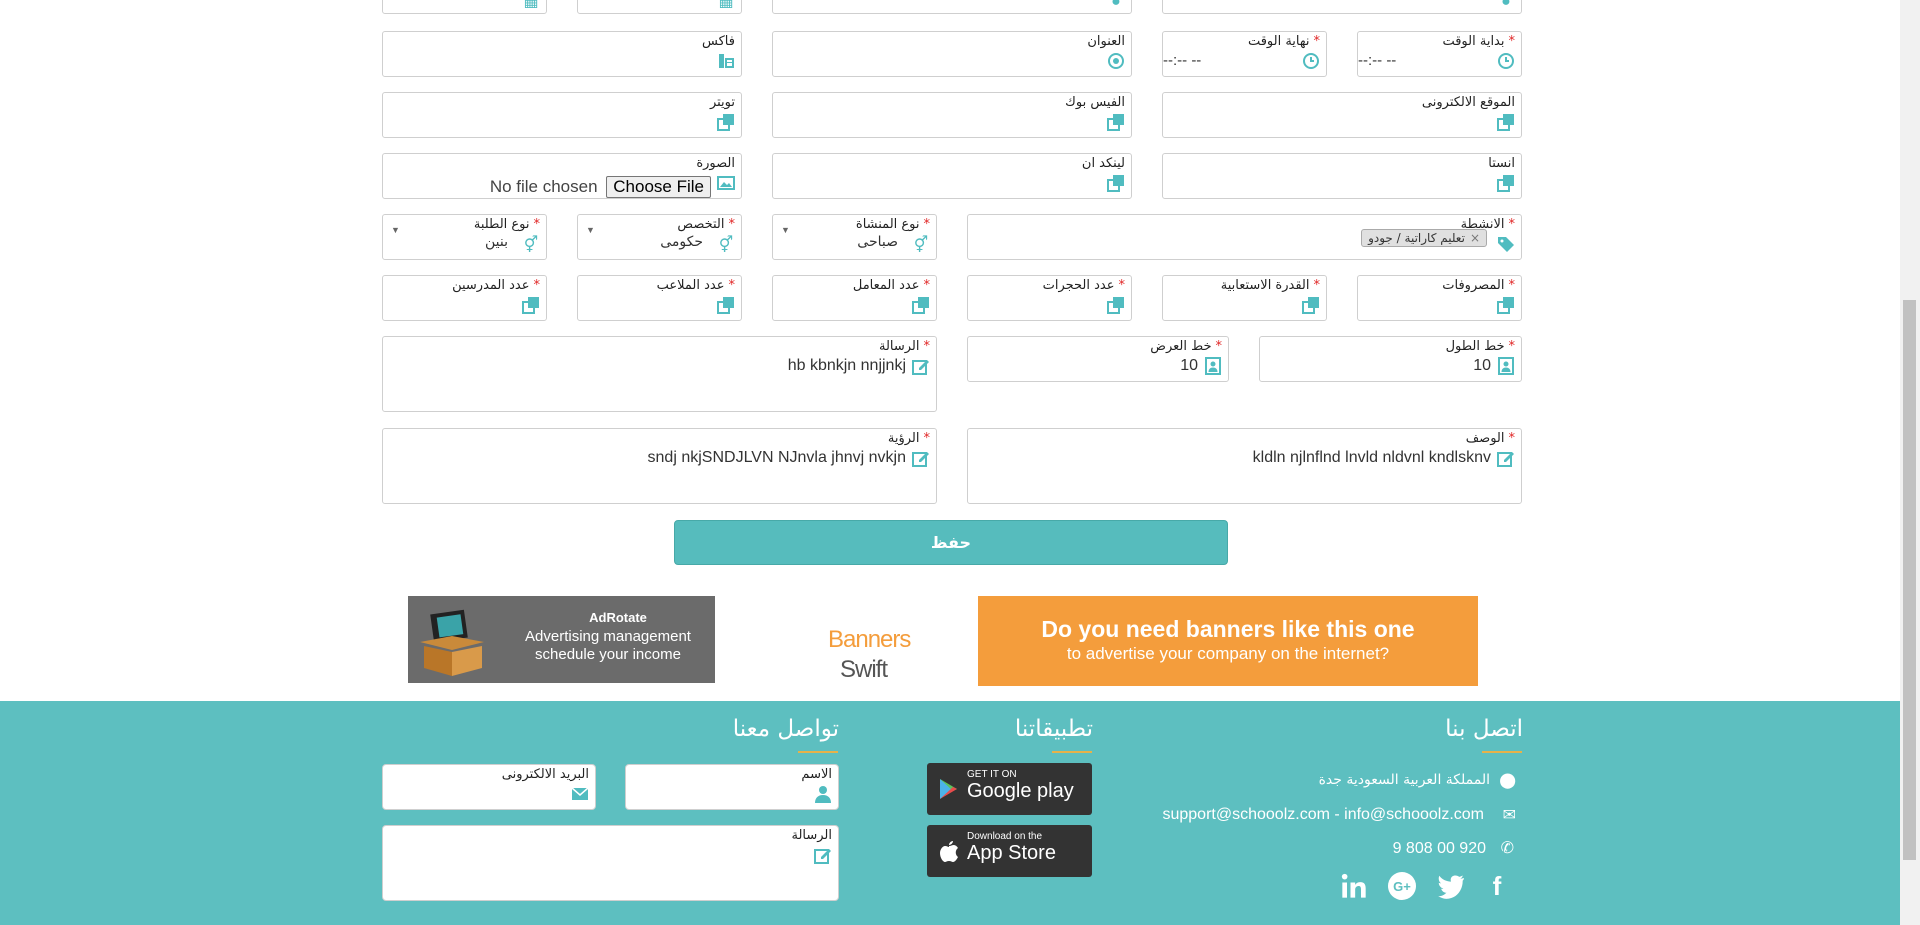  What do you see at coordinates (948, 789) in the screenshot?
I see `google-play-icon` at bounding box center [948, 789].